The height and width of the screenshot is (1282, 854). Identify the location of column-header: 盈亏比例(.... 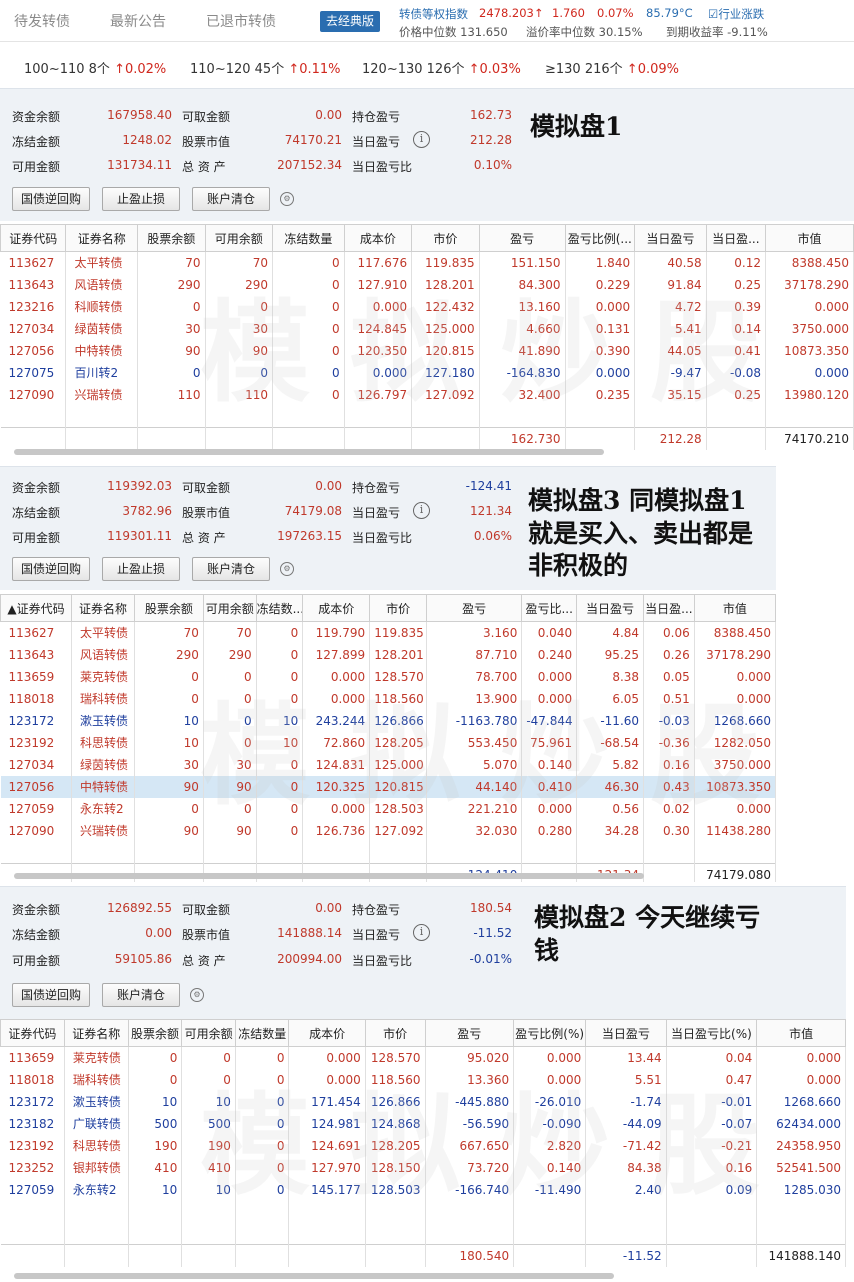
(600, 238).